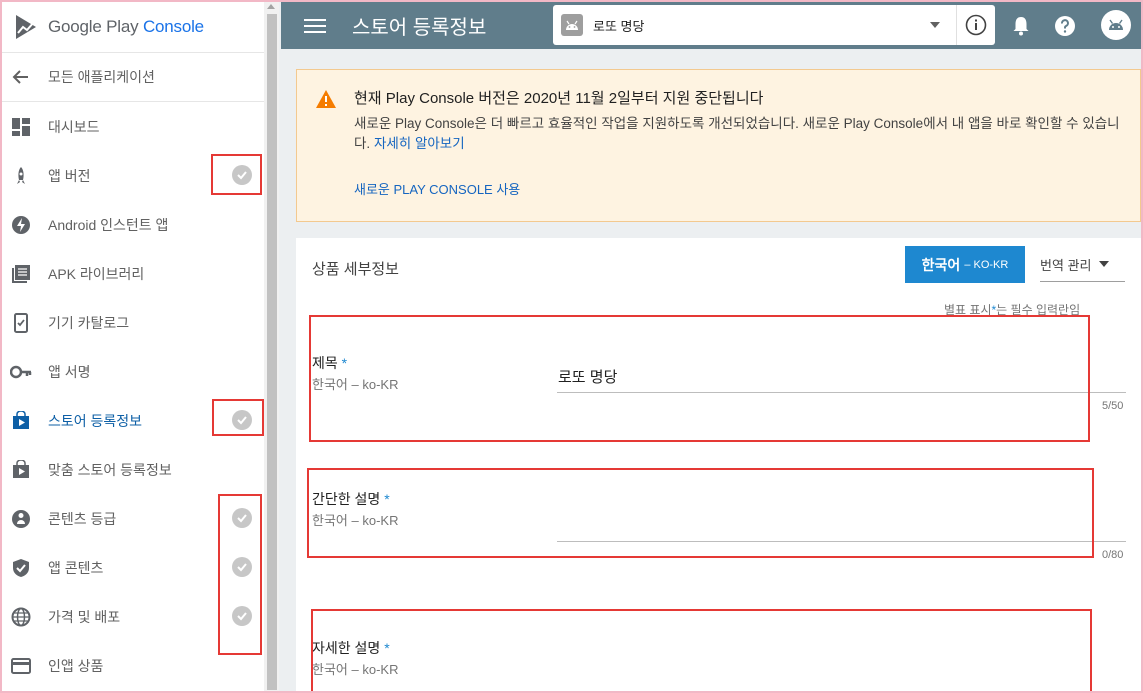 Image resolution: width=1143 pixels, height=693 pixels. I want to click on dropdown-arrow-icon, so click(1104, 264).